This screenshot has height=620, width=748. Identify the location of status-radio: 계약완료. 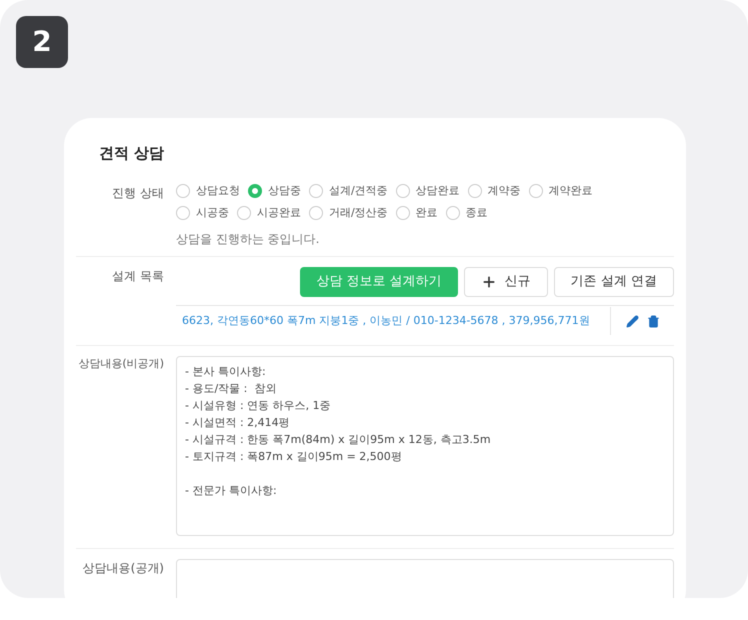
(560, 190).